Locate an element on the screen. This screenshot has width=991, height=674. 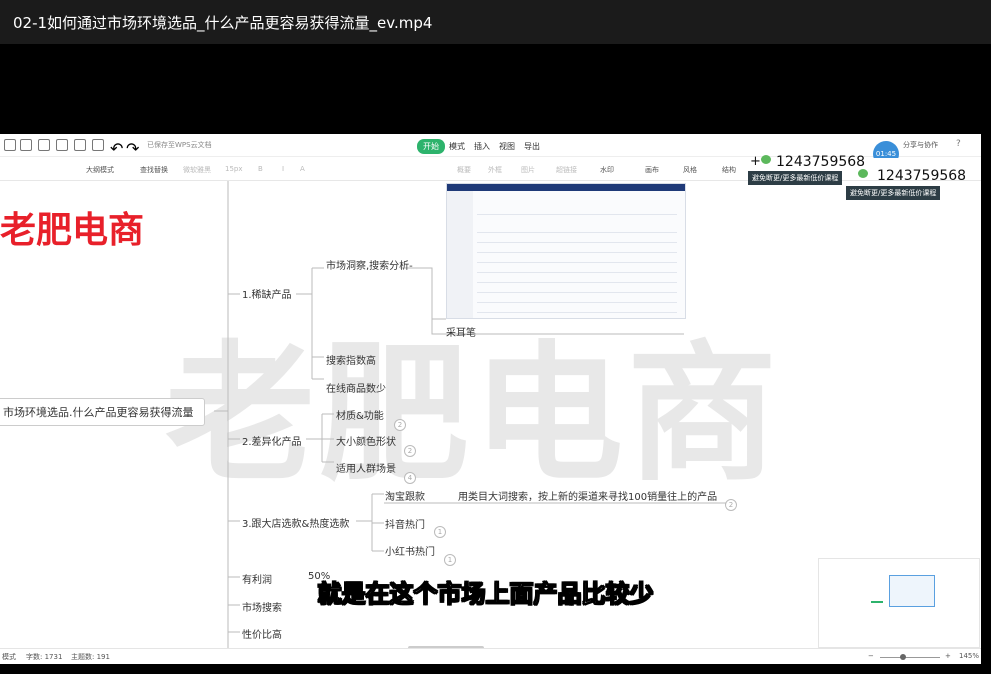
tab-view: 视图 is located at coordinates (507, 146).